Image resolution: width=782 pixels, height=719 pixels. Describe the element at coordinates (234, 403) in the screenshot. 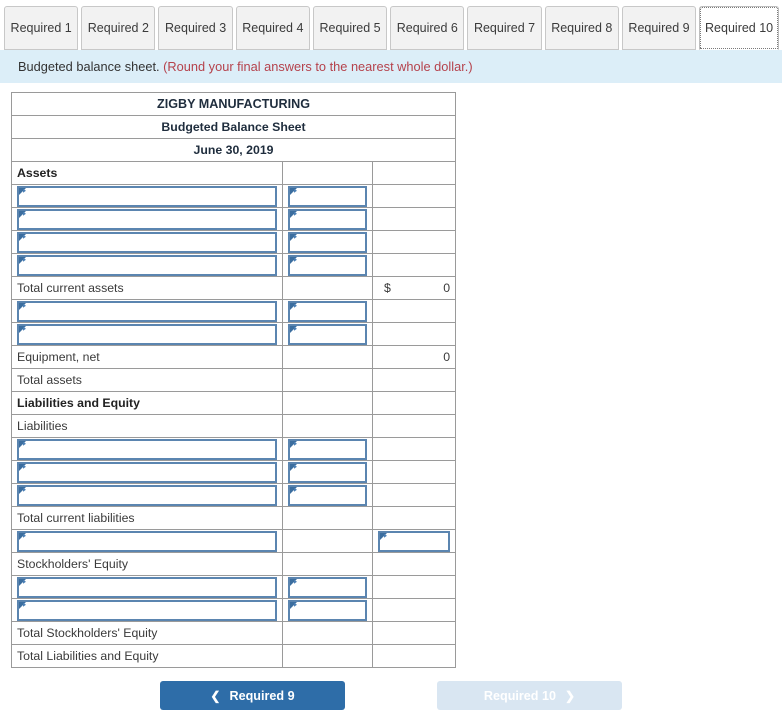

I see `table-row: Liabilities and Equity` at that location.